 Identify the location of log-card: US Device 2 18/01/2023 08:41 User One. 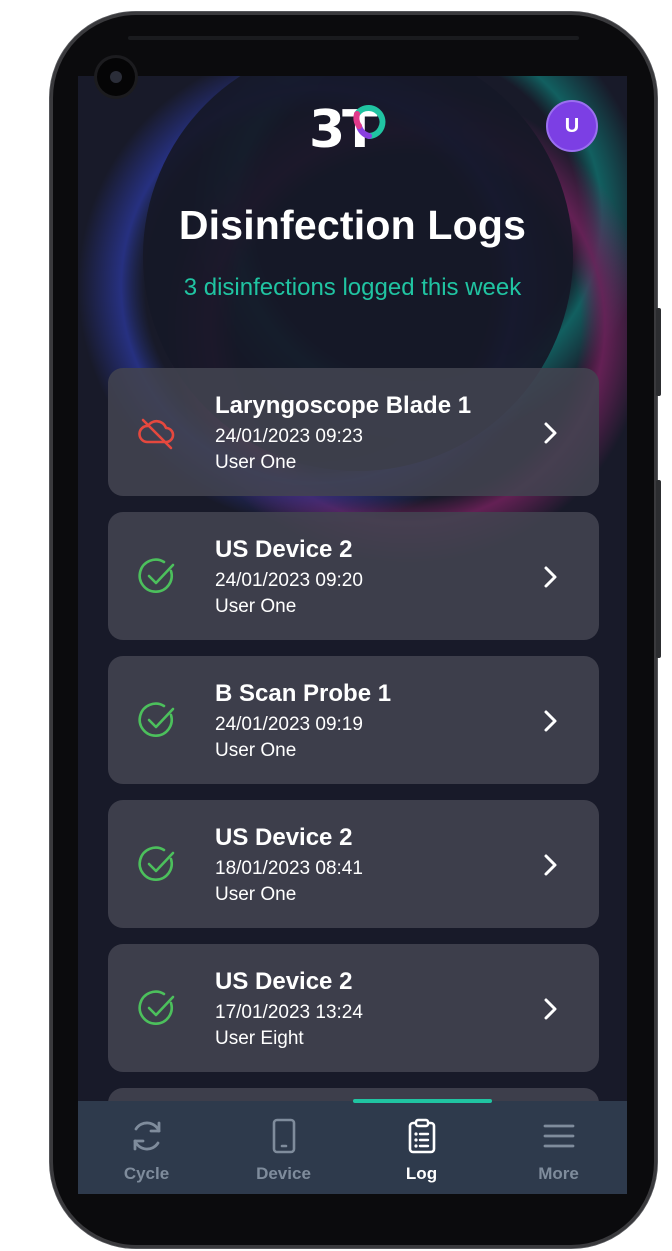
(353, 864).